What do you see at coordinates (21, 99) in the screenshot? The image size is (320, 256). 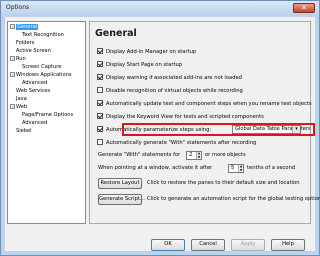 I see `tree-item-java: Java` at bounding box center [21, 99].